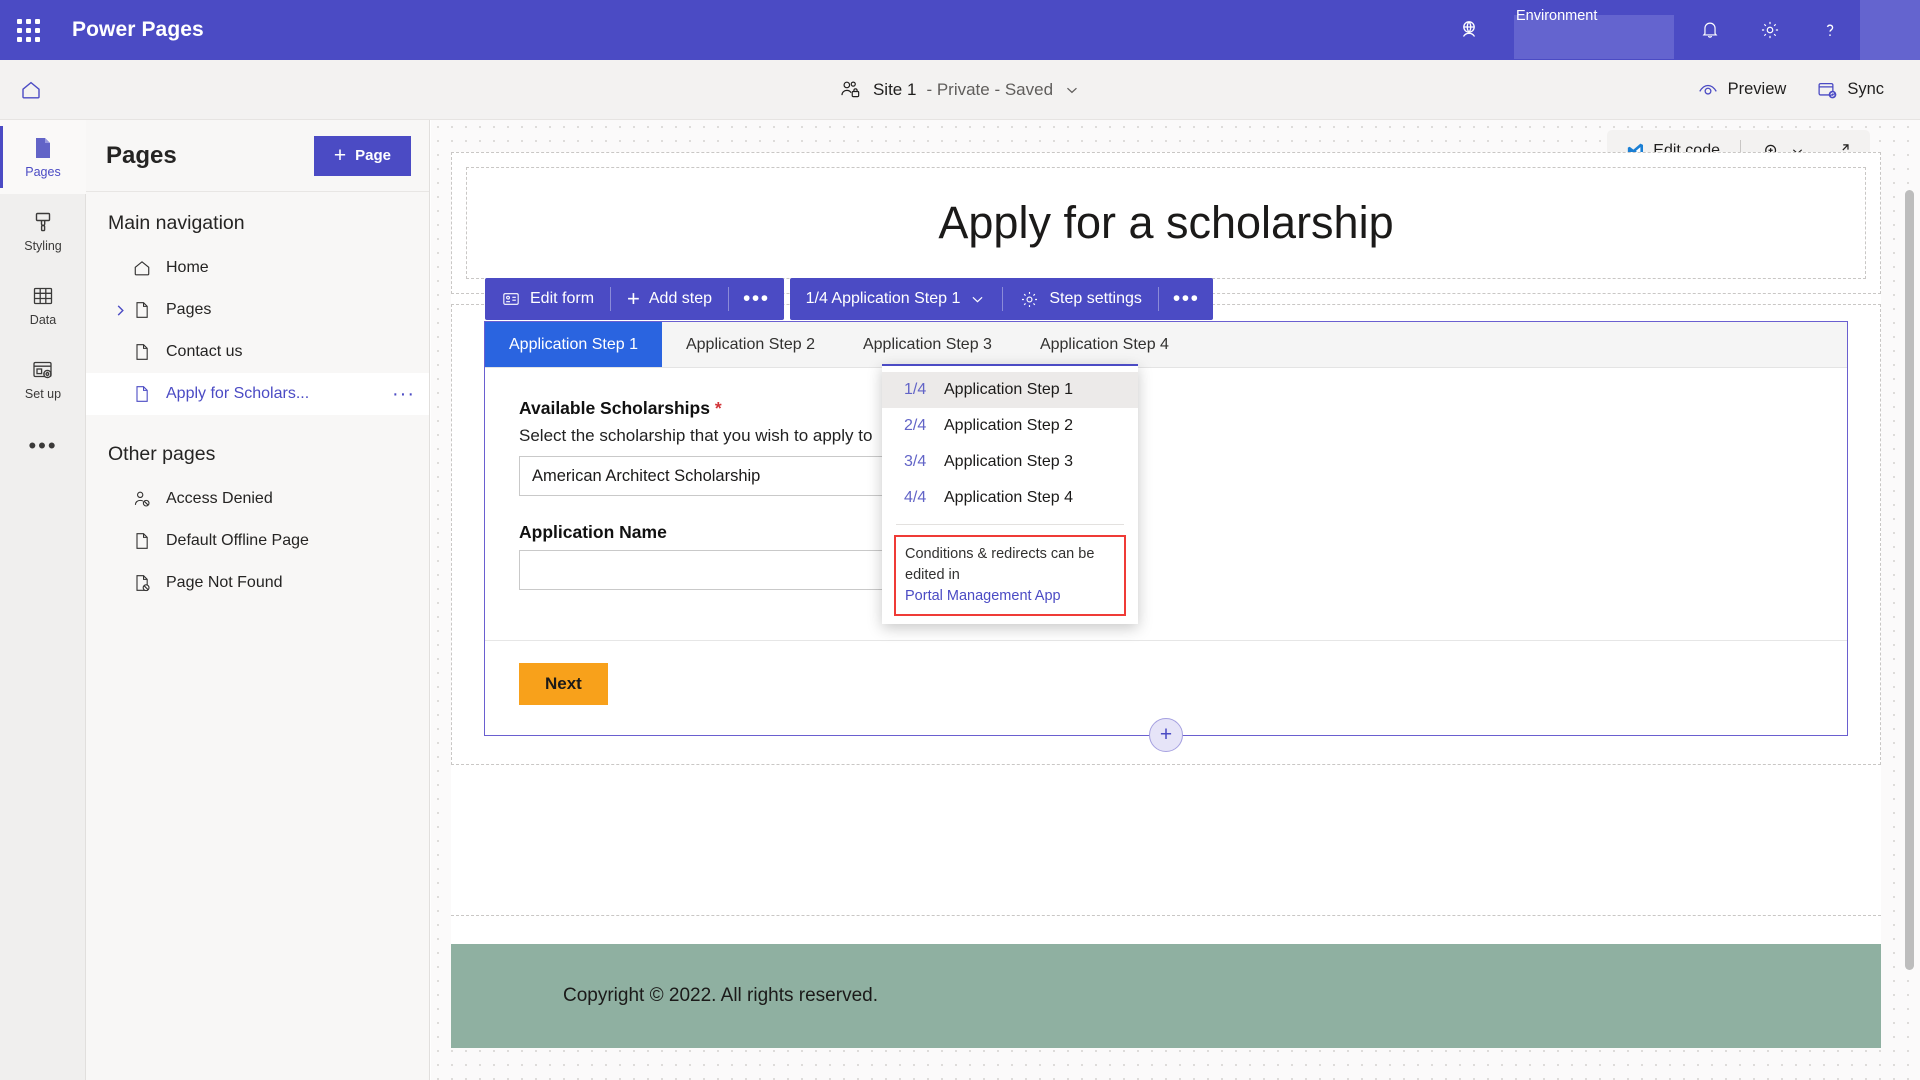  Describe the element at coordinates (1029, 299) in the screenshot. I see `gear-icon` at that location.